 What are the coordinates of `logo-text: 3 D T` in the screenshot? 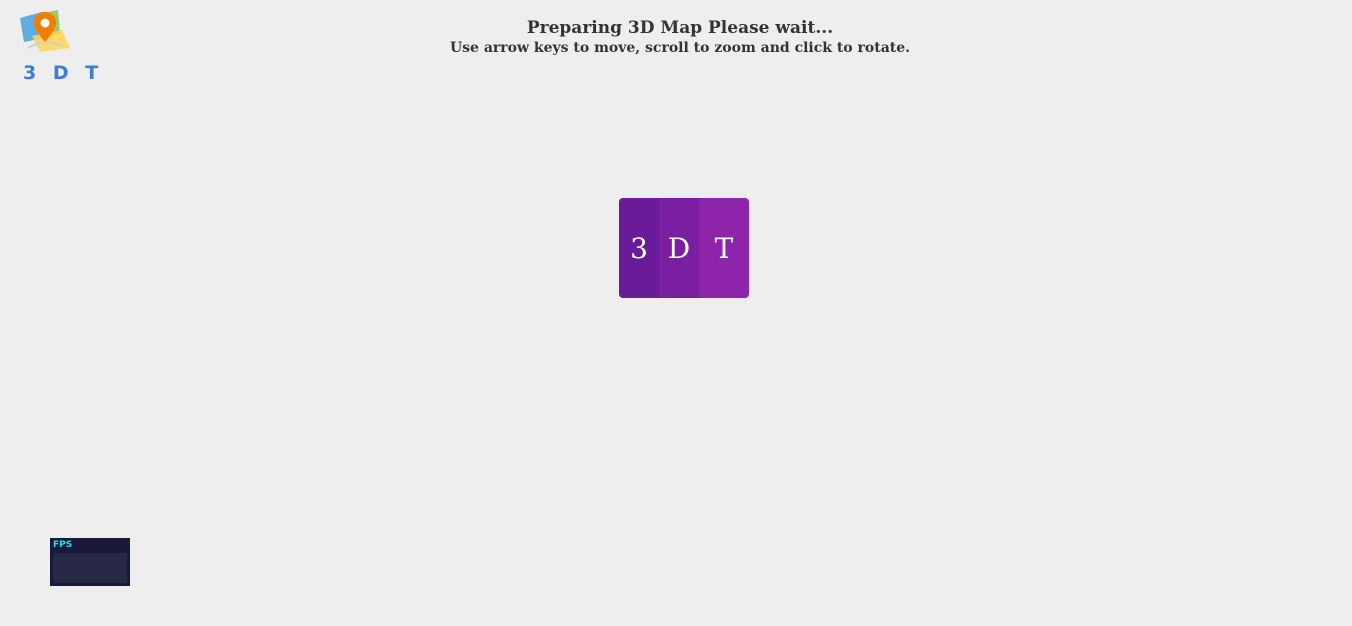 It's located at (63, 73).